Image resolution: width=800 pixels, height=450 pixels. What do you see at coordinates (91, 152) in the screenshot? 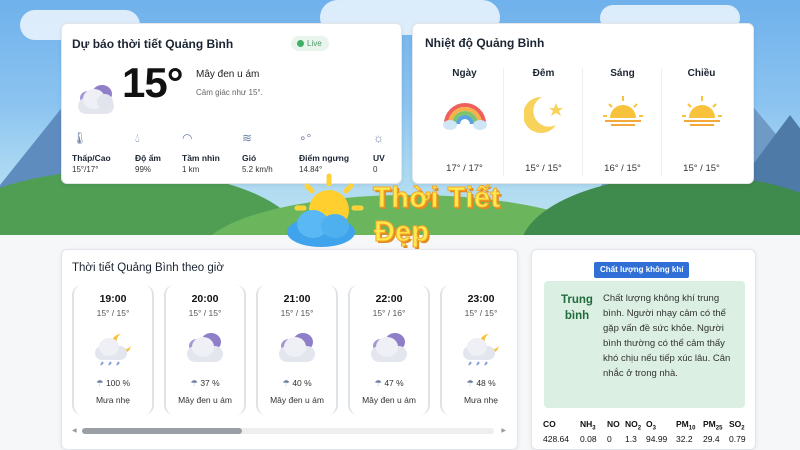
I see `stat-low-high: 🌡︎ Thấp/Cao 15°/17°` at bounding box center [91, 152].